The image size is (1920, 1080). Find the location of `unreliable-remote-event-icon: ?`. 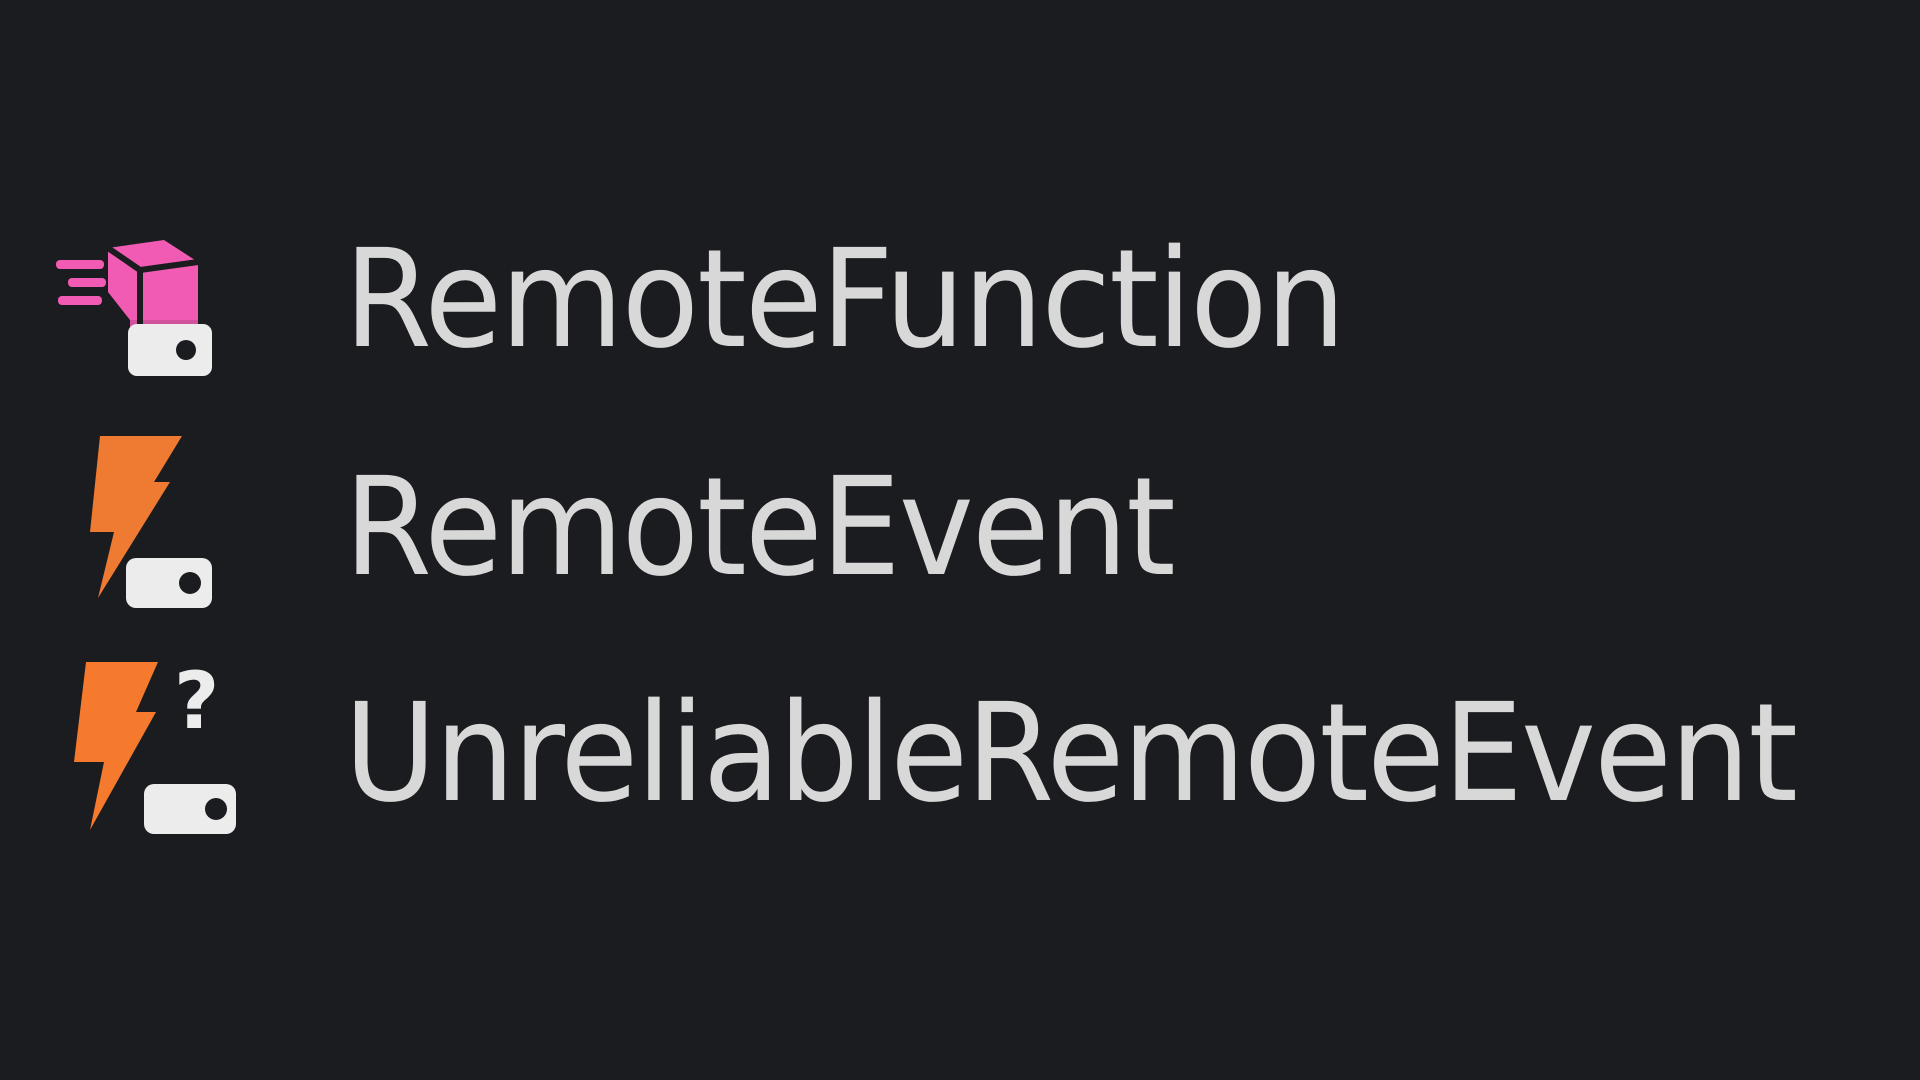

unreliable-remote-event-icon: ? is located at coordinates (148, 754).